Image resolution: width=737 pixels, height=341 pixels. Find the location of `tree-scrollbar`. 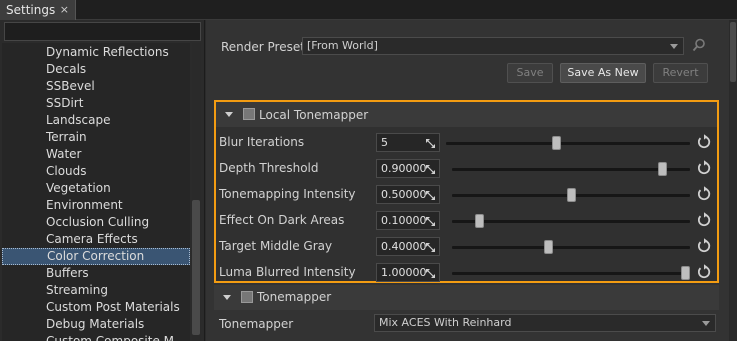

tree-scrollbar is located at coordinates (196, 192).